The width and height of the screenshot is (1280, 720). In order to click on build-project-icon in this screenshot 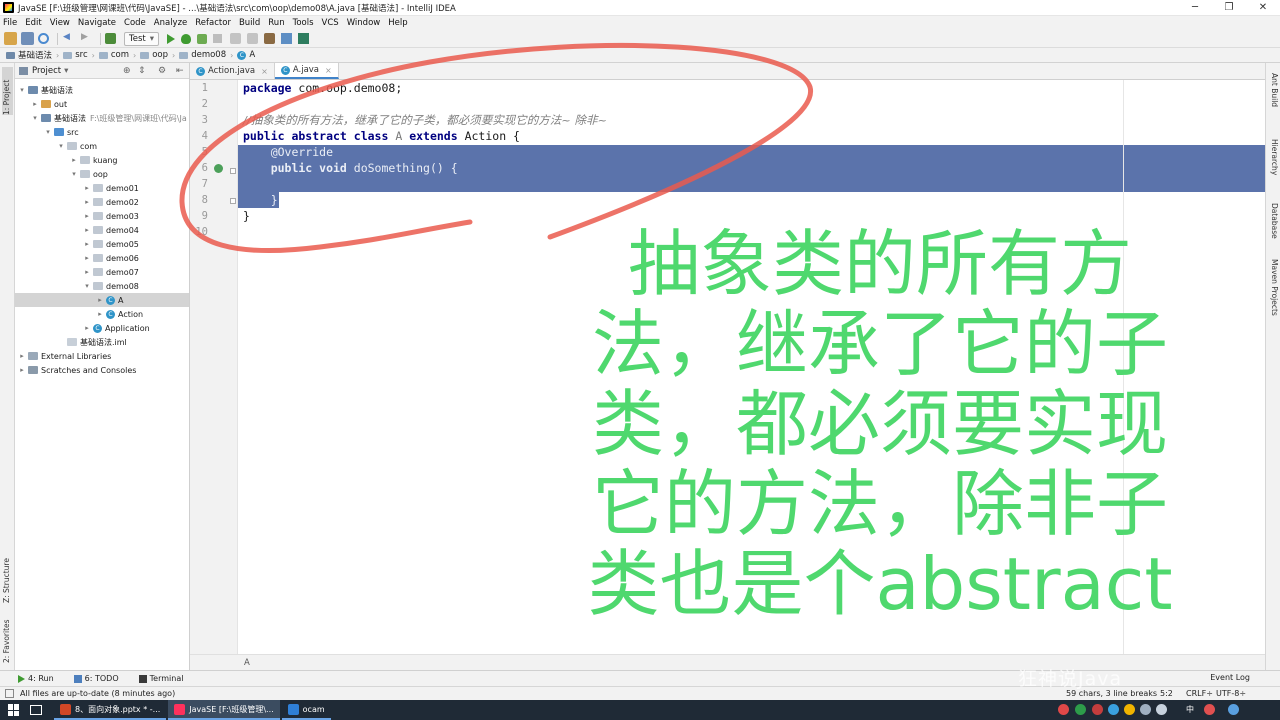, I will do `click(110, 38)`.